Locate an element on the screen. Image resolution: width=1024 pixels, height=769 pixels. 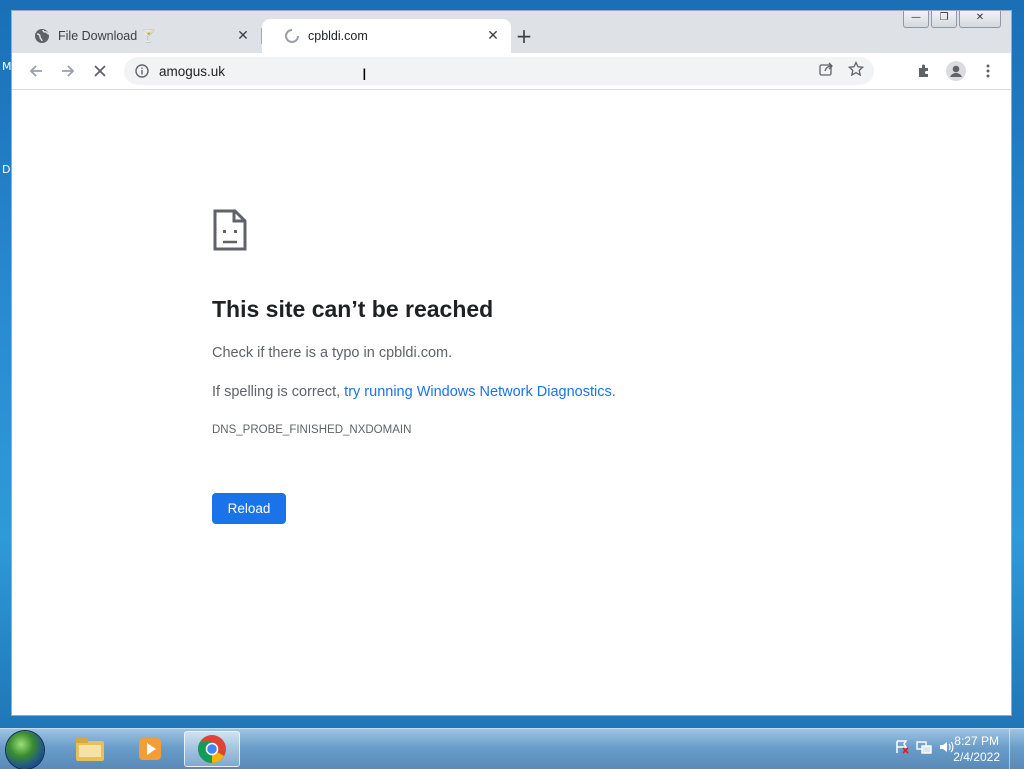
minimize-button: — is located at coordinates (916, 19).